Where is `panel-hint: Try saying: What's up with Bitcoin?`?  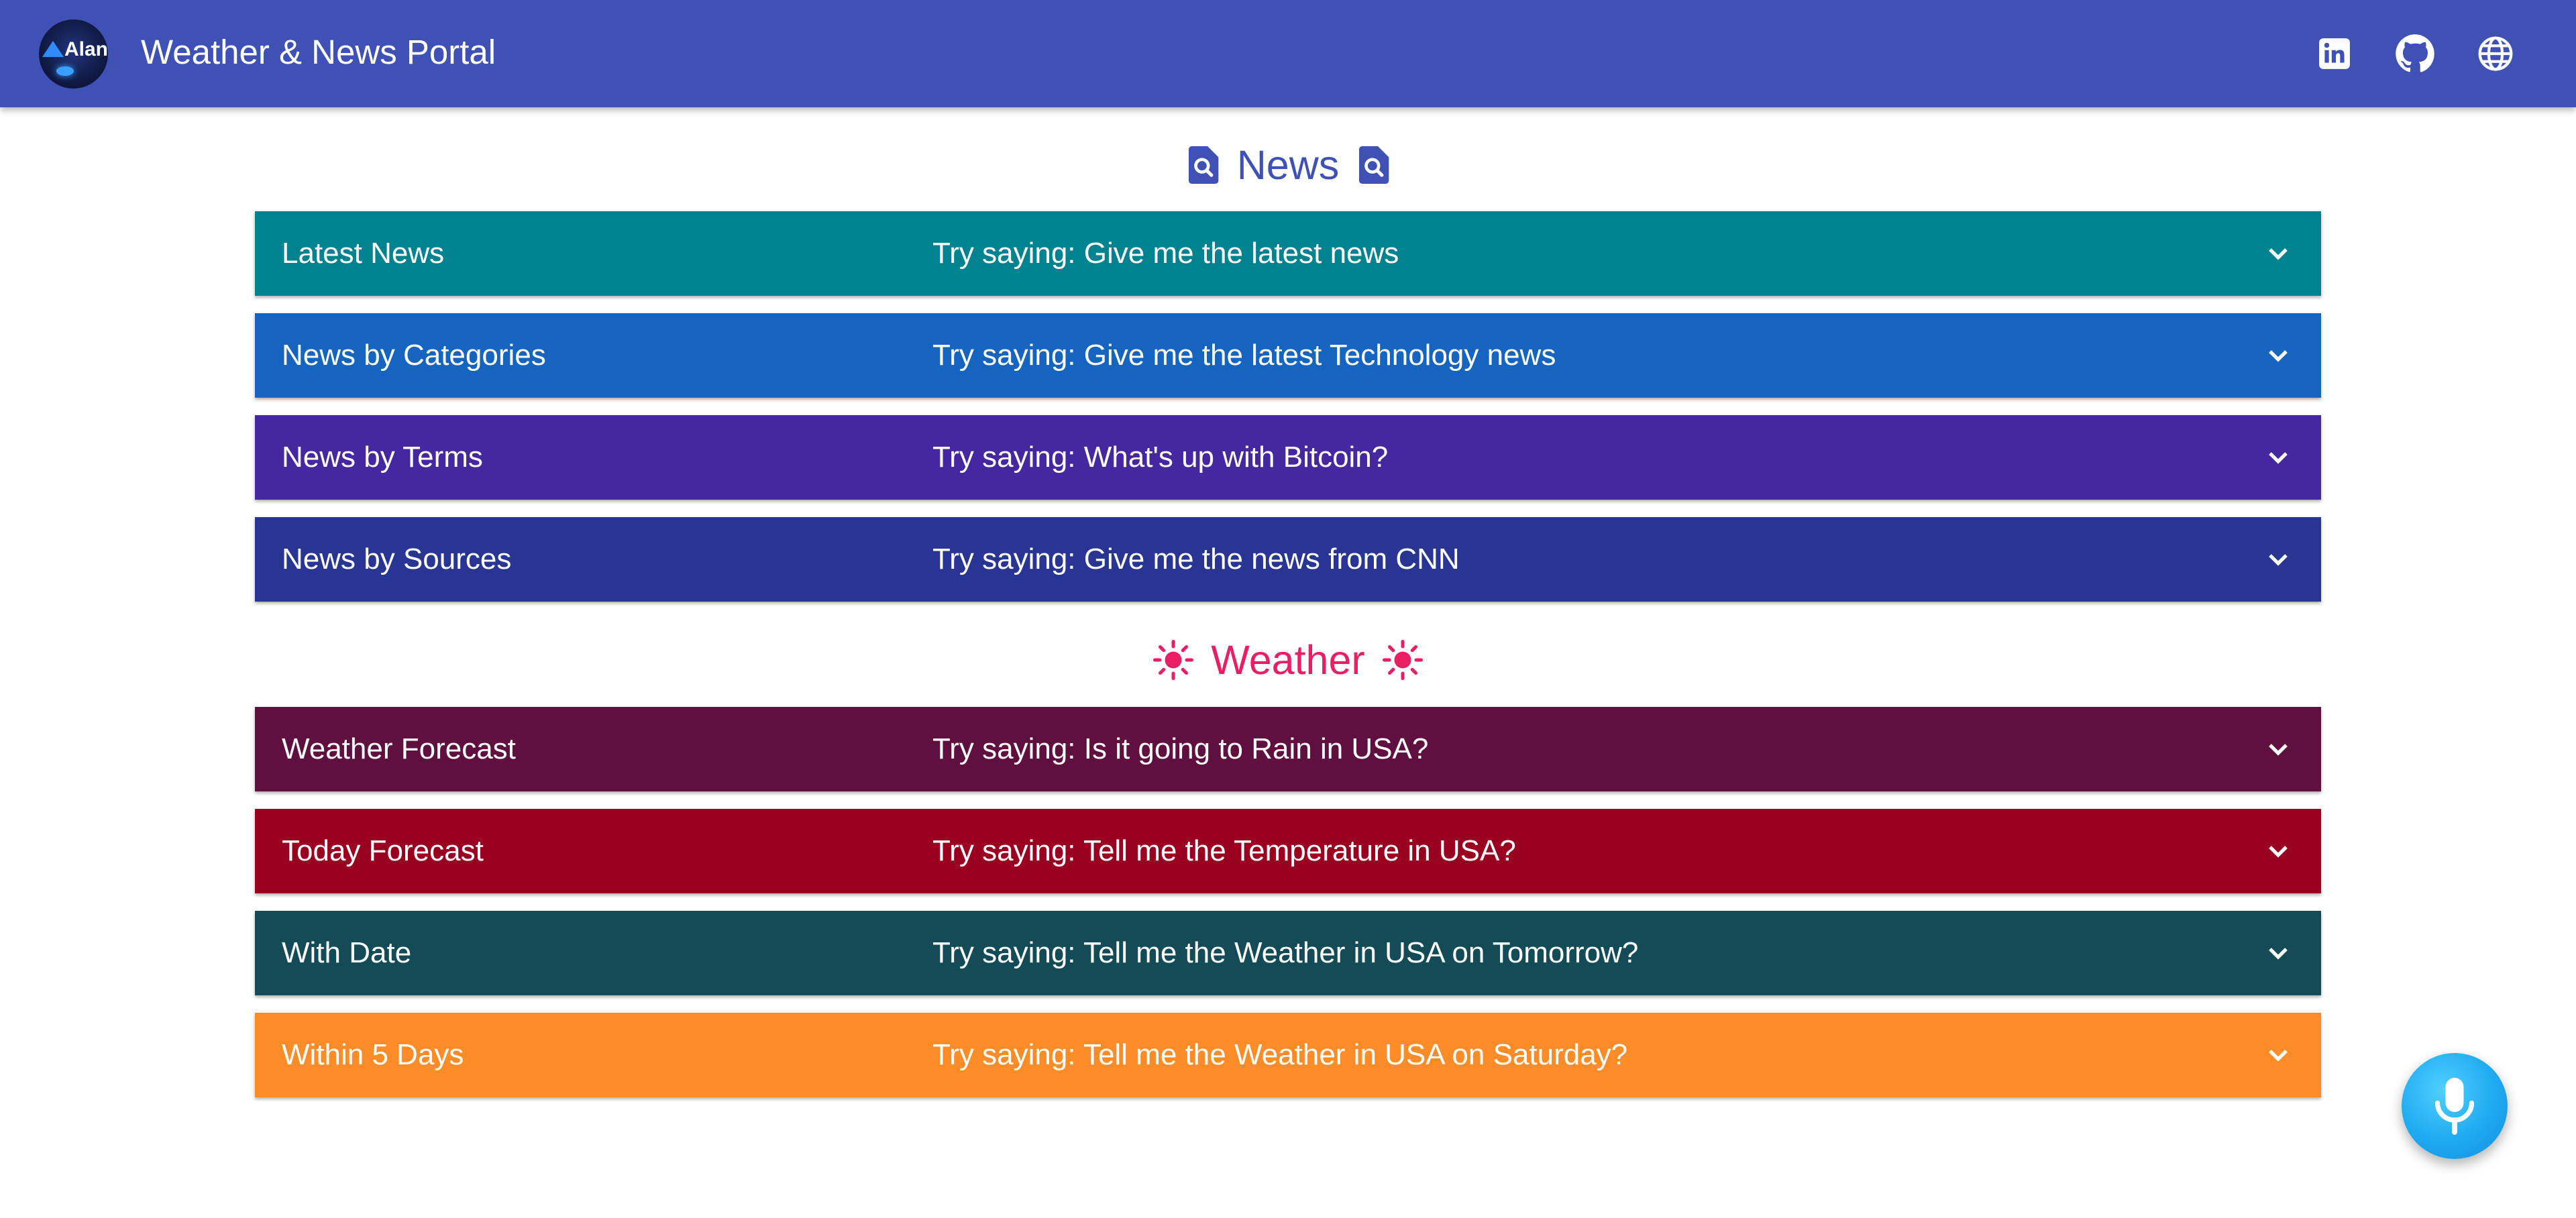
panel-hint: Try saying: What's up with Bitcoin? is located at coordinates (1160, 457).